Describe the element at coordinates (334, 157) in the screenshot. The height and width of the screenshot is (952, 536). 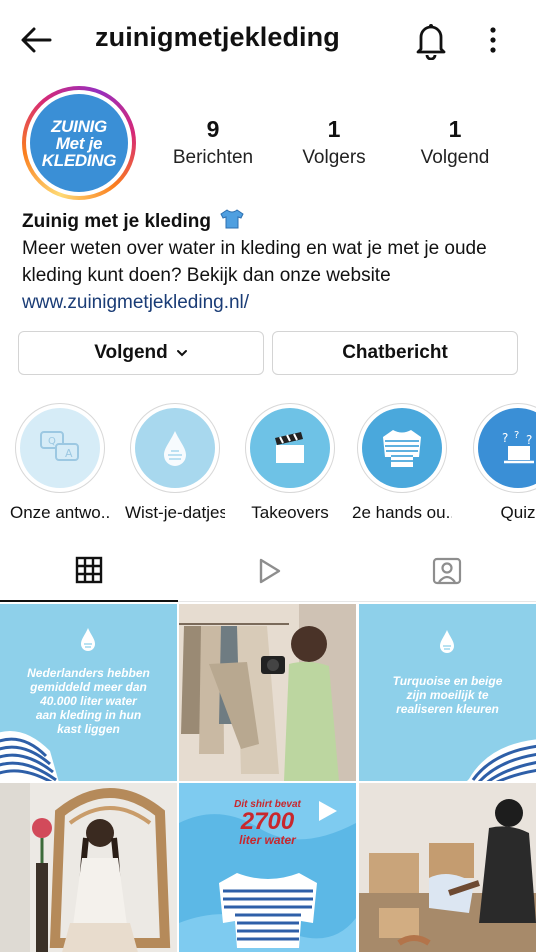
I see `stat-followers-label: Volgers` at that location.